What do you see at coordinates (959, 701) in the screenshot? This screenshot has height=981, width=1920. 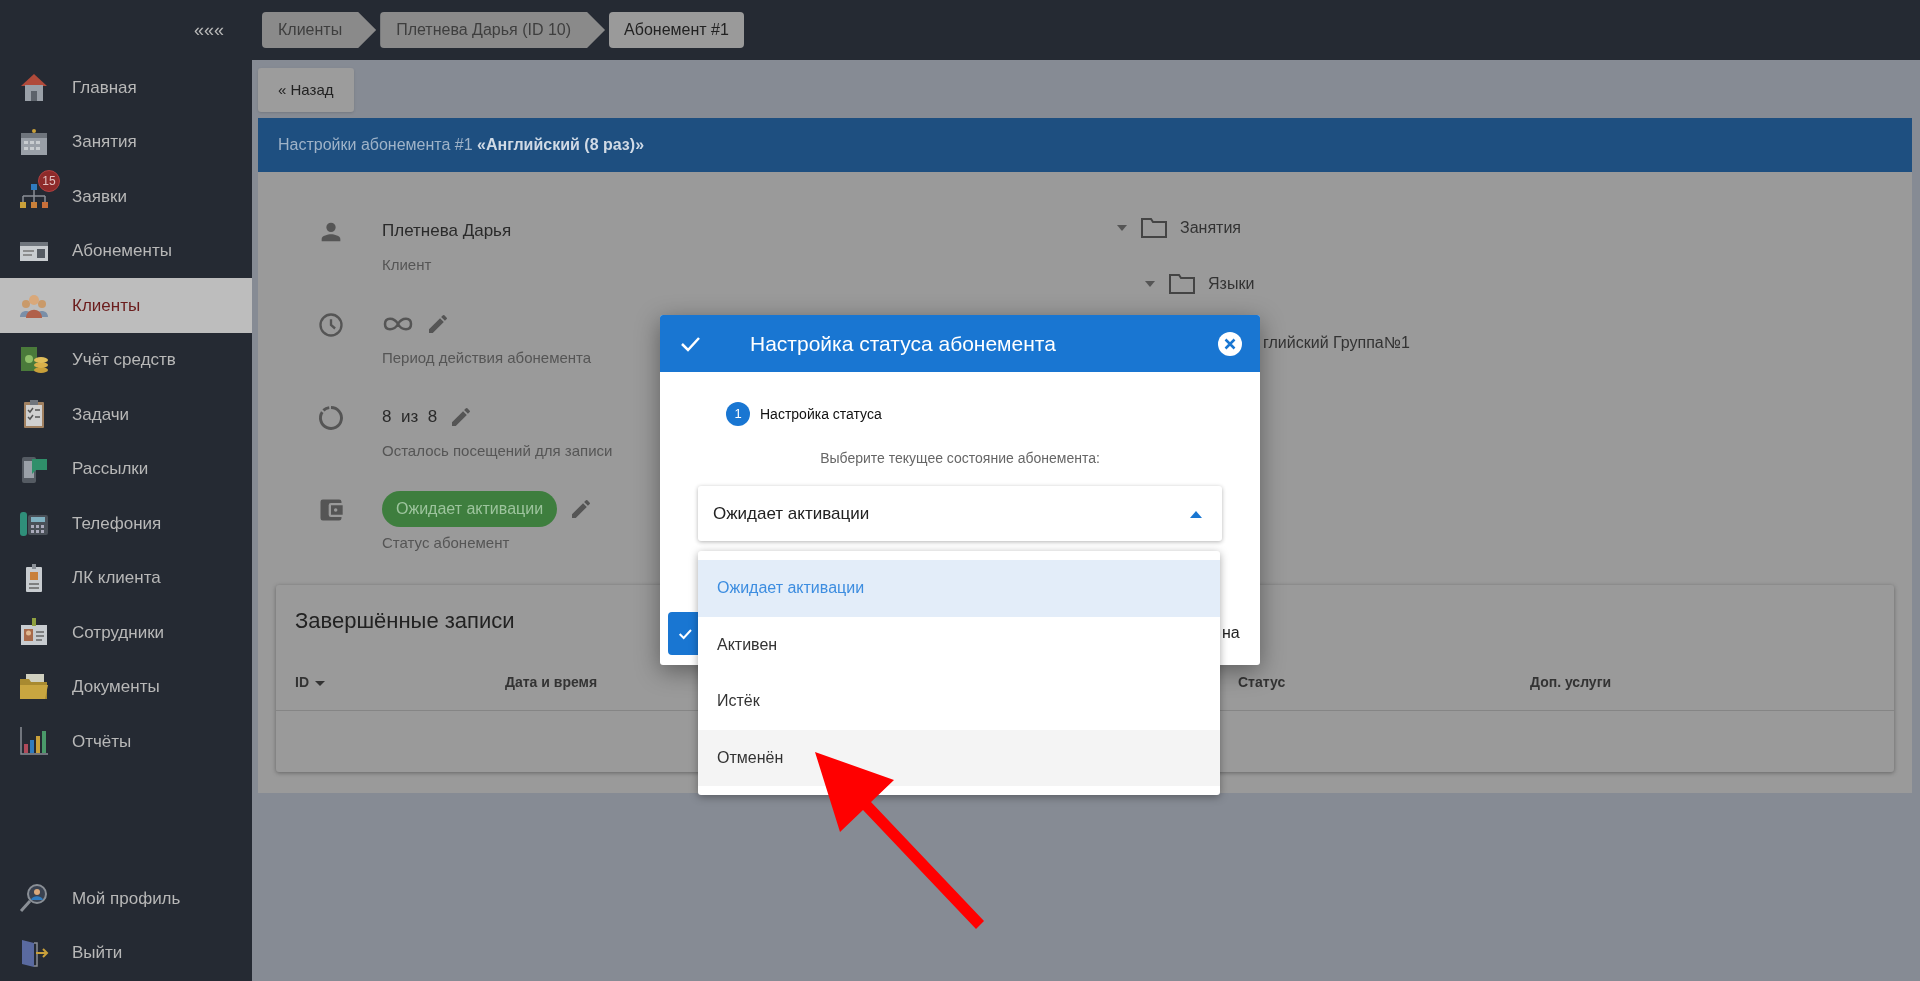 I see `dropdown-option: Истёк` at bounding box center [959, 701].